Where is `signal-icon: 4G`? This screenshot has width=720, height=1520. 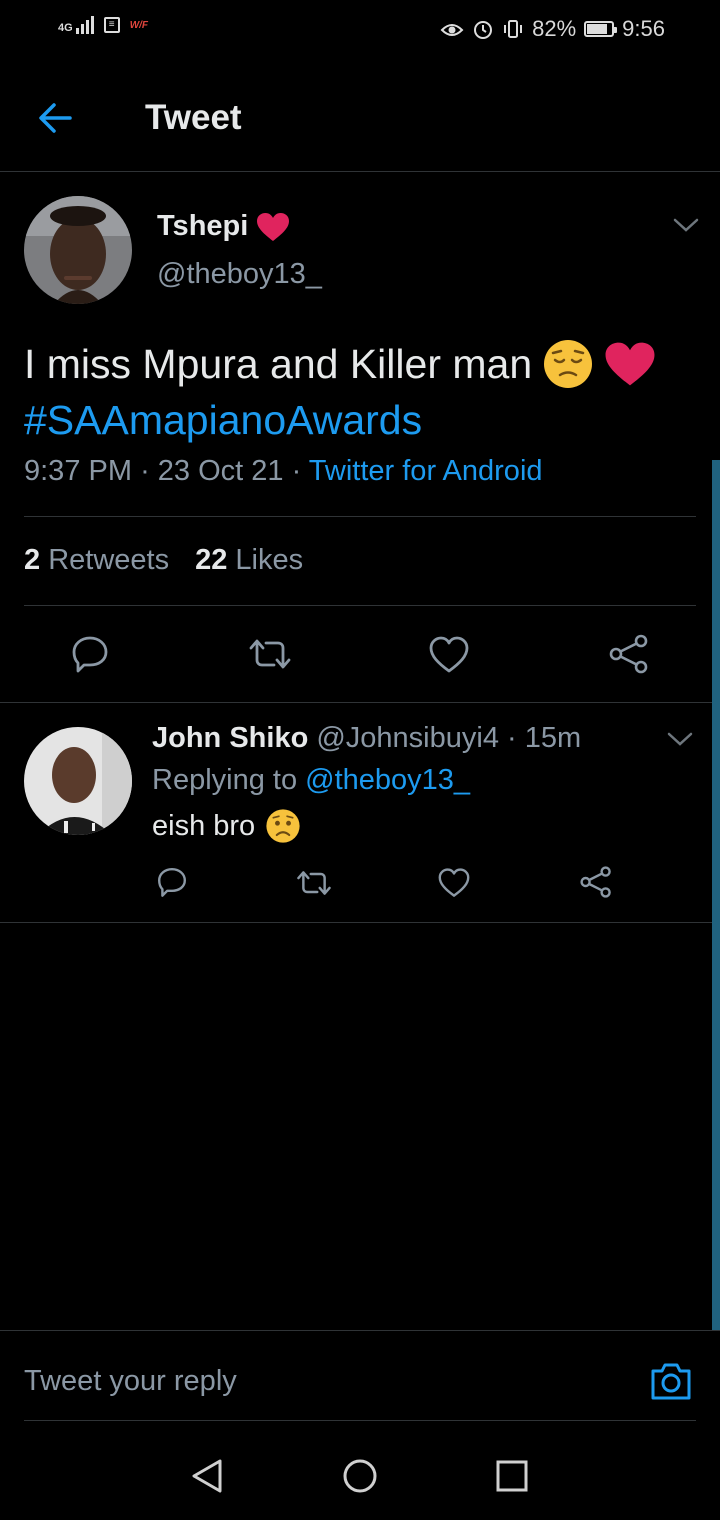 signal-icon: 4G is located at coordinates (76, 25).